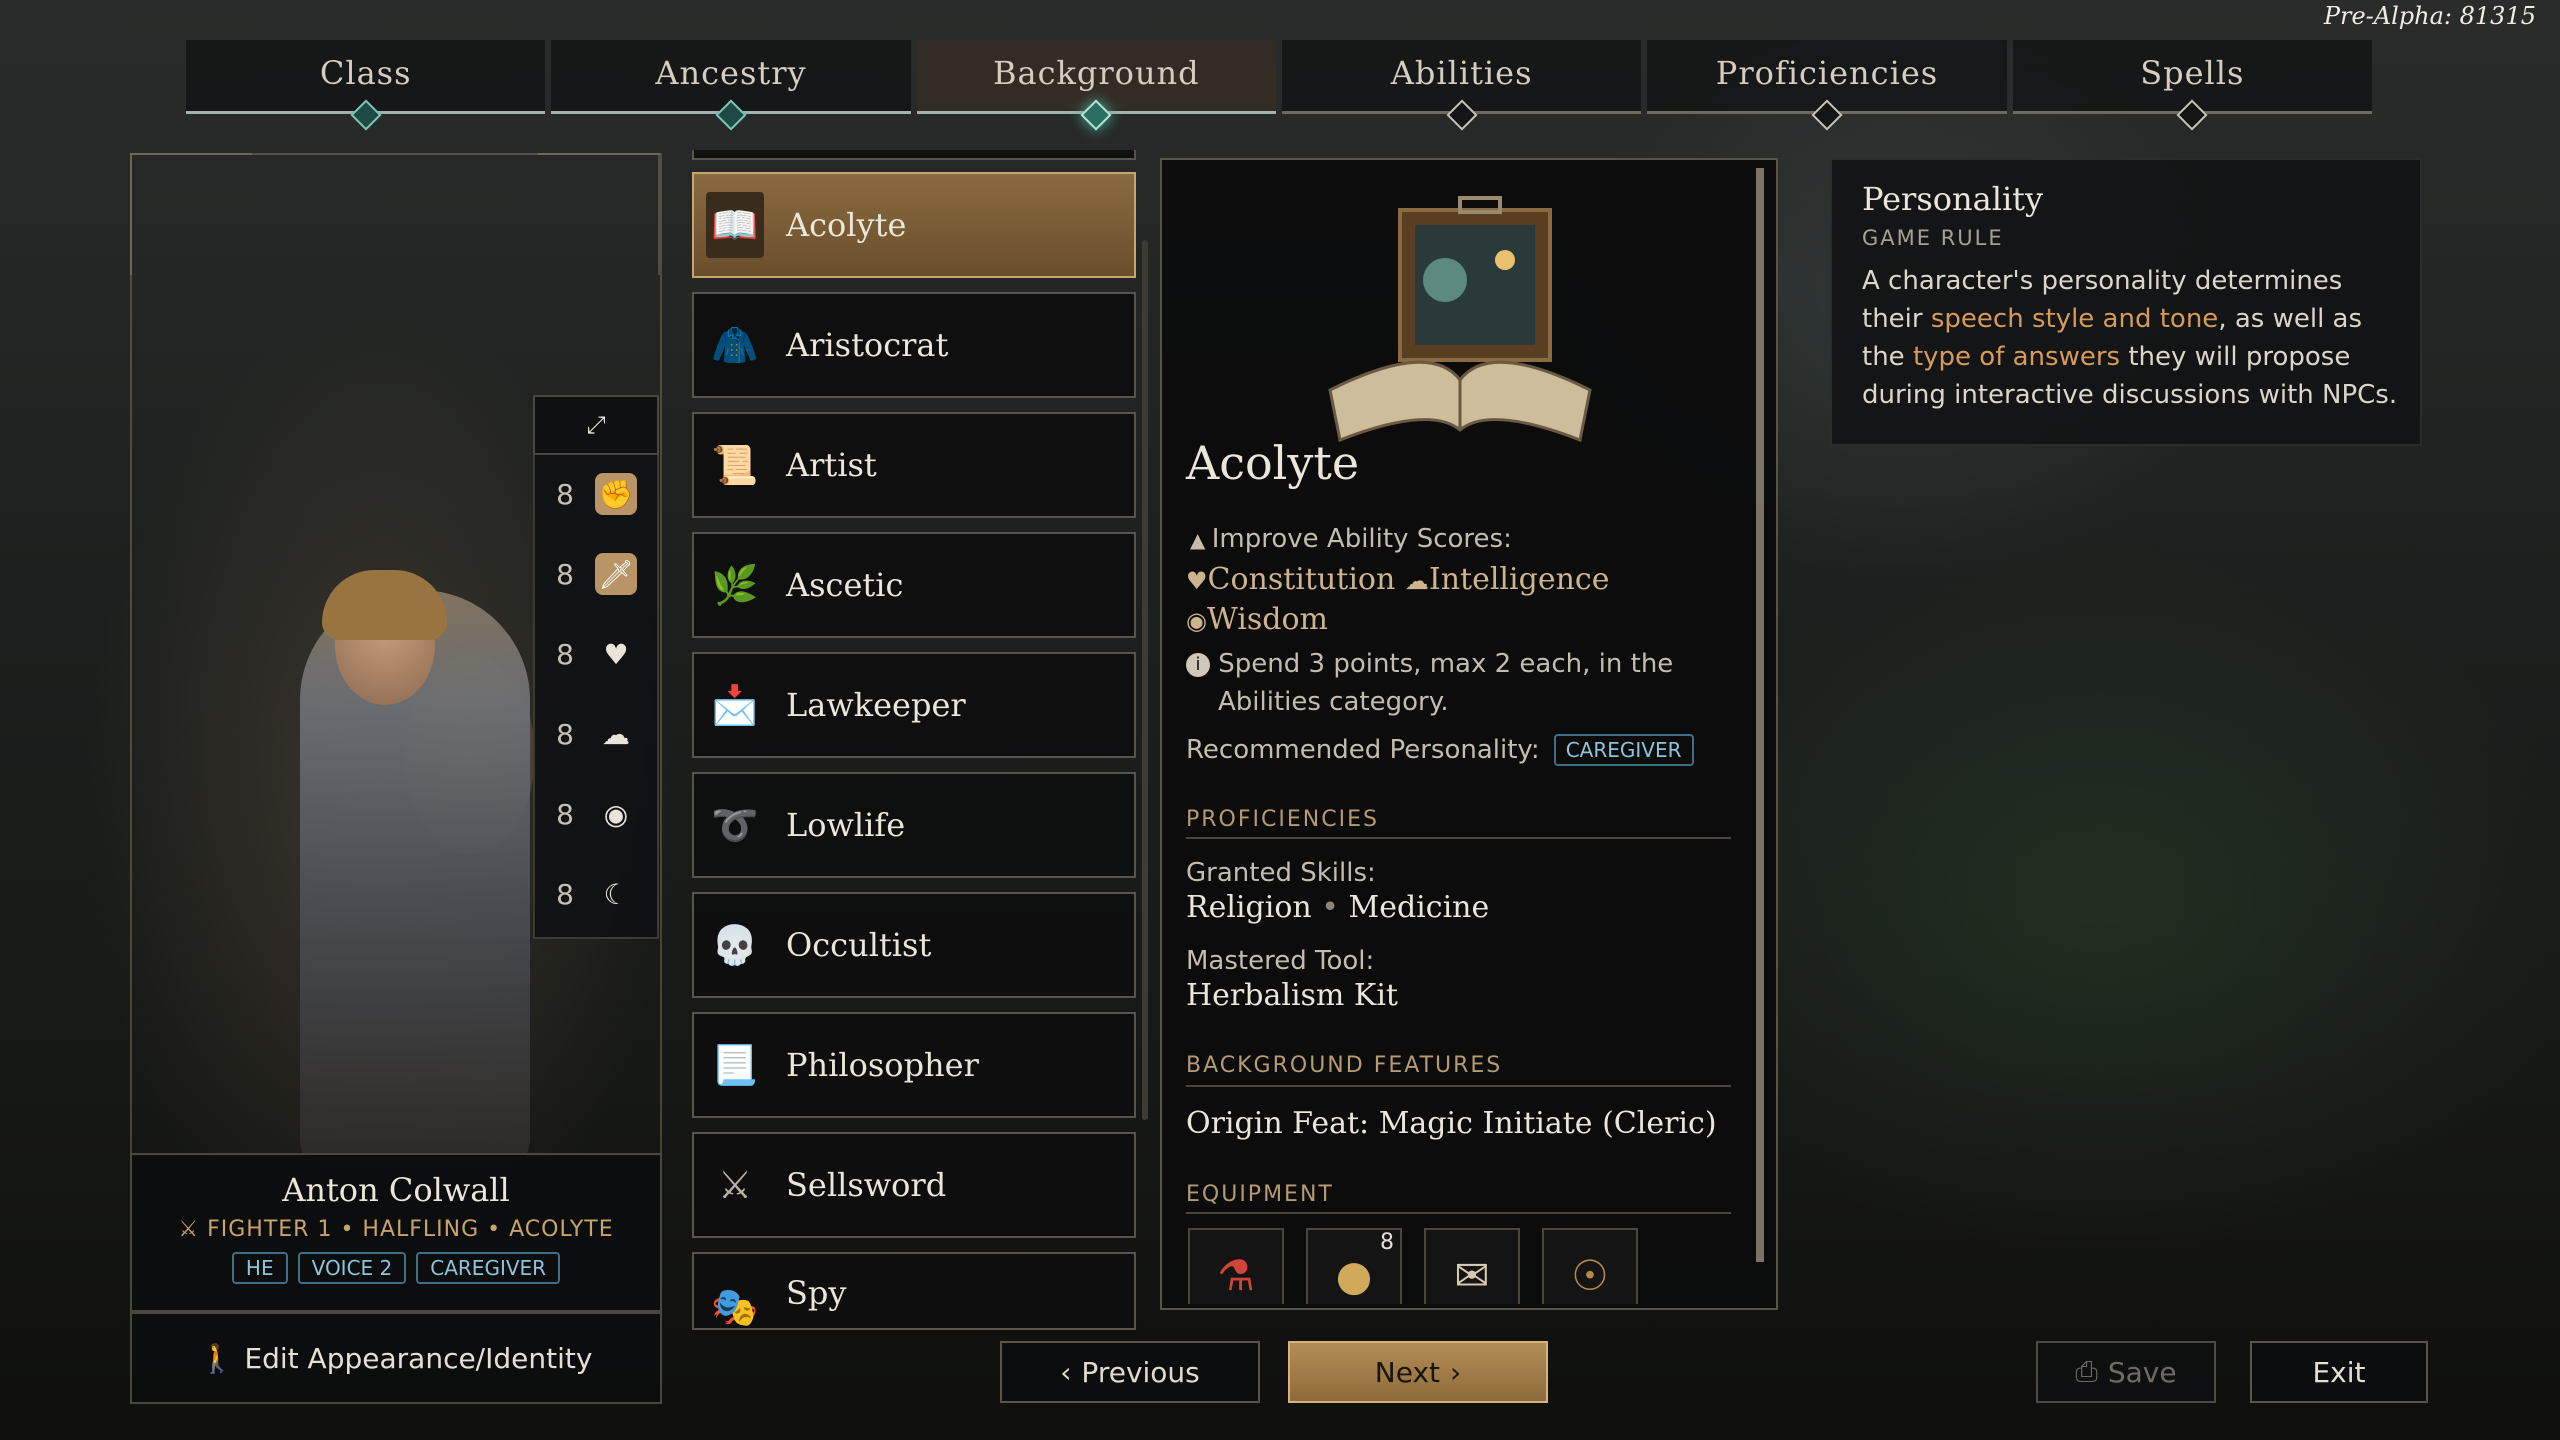 The width and height of the screenshot is (2560, 1440). Describe the element at coordinates (2142, 1372) in the screenshot. I see `save-label: Save` at that location.